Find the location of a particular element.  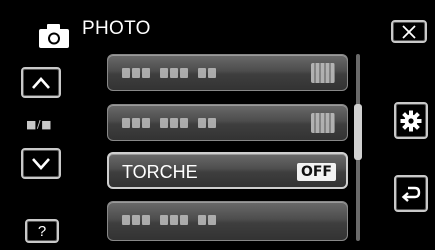

back-button is located at coordinates (411, 193).